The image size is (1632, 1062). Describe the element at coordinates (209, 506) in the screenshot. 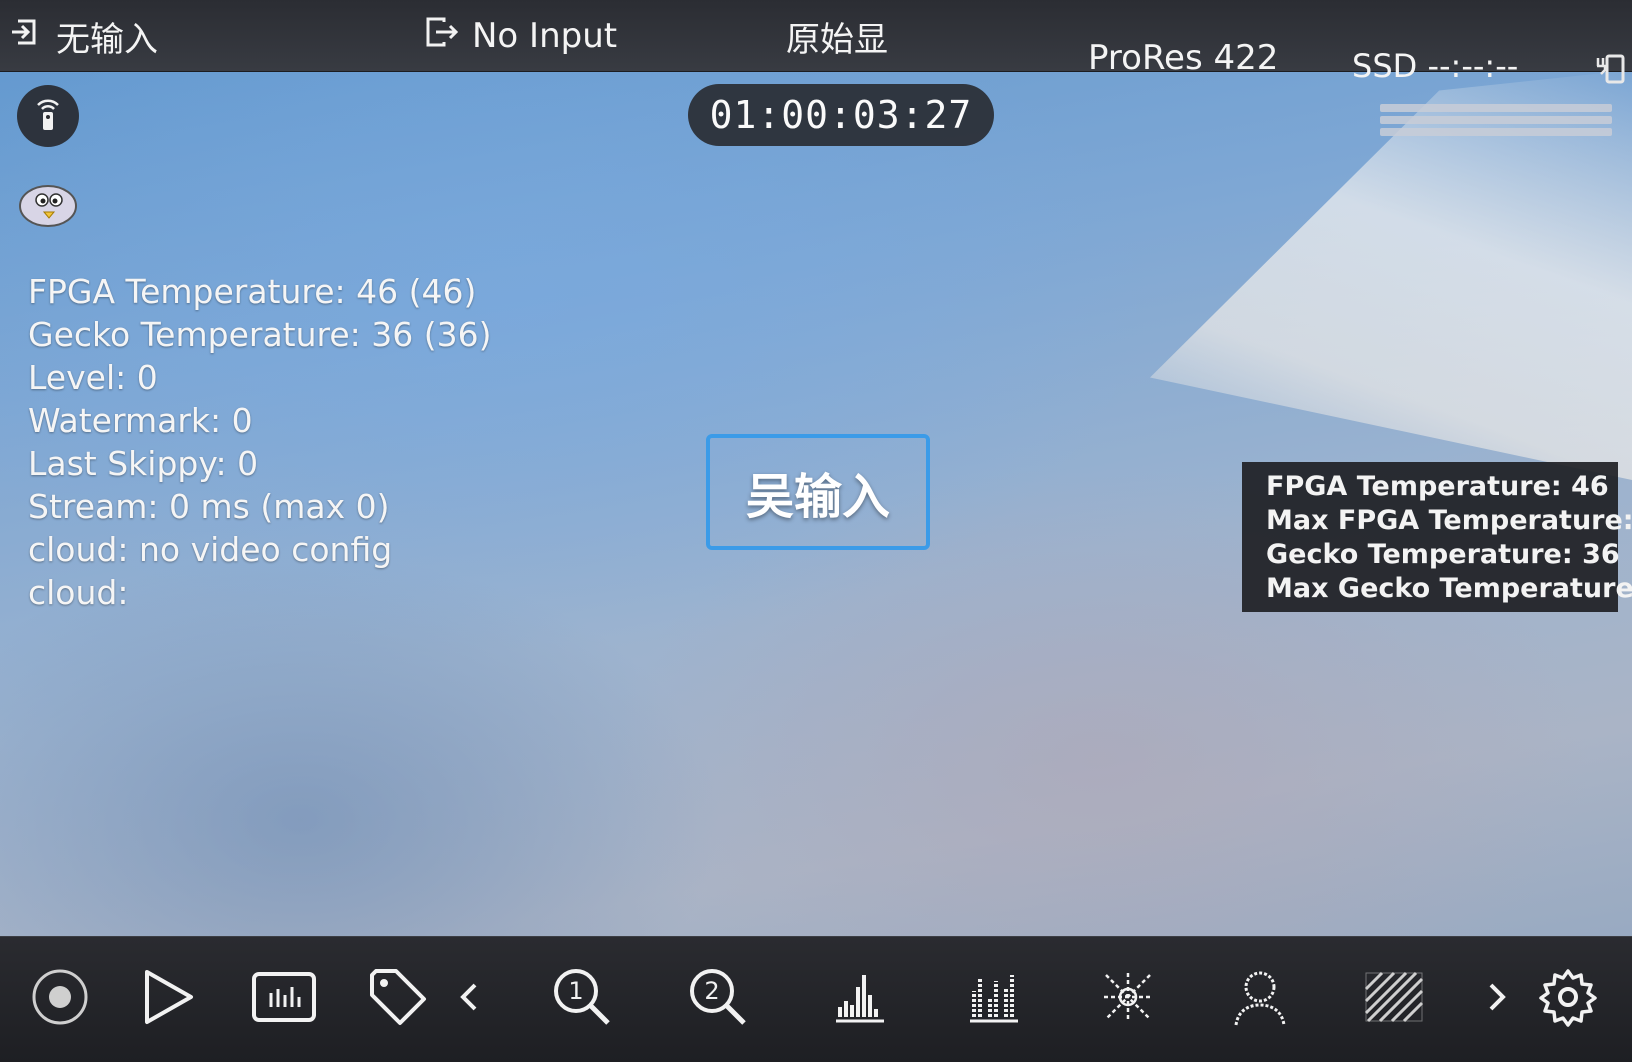

I see `debug-line: Stream: 0 ms (max 0)` at that location.